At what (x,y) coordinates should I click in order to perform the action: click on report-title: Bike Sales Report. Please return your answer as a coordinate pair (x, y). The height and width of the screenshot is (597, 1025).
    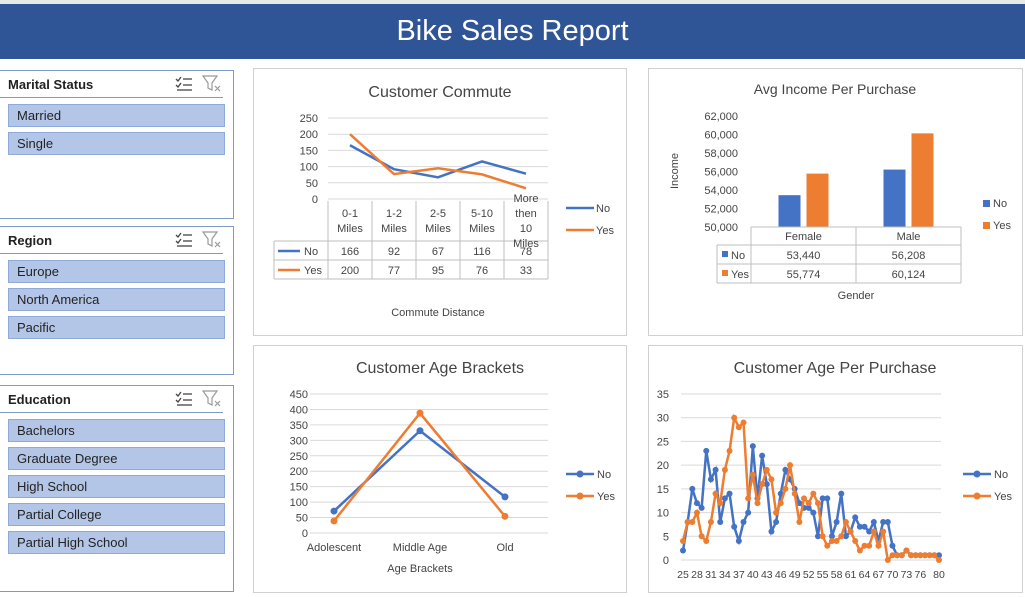
    Looking at the image, I should click on (512, 31).